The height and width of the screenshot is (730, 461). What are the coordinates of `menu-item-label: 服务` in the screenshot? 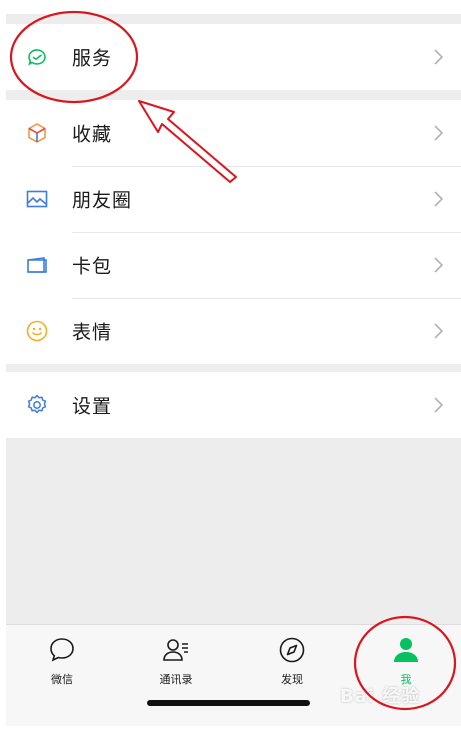 It's located at (92, 58).